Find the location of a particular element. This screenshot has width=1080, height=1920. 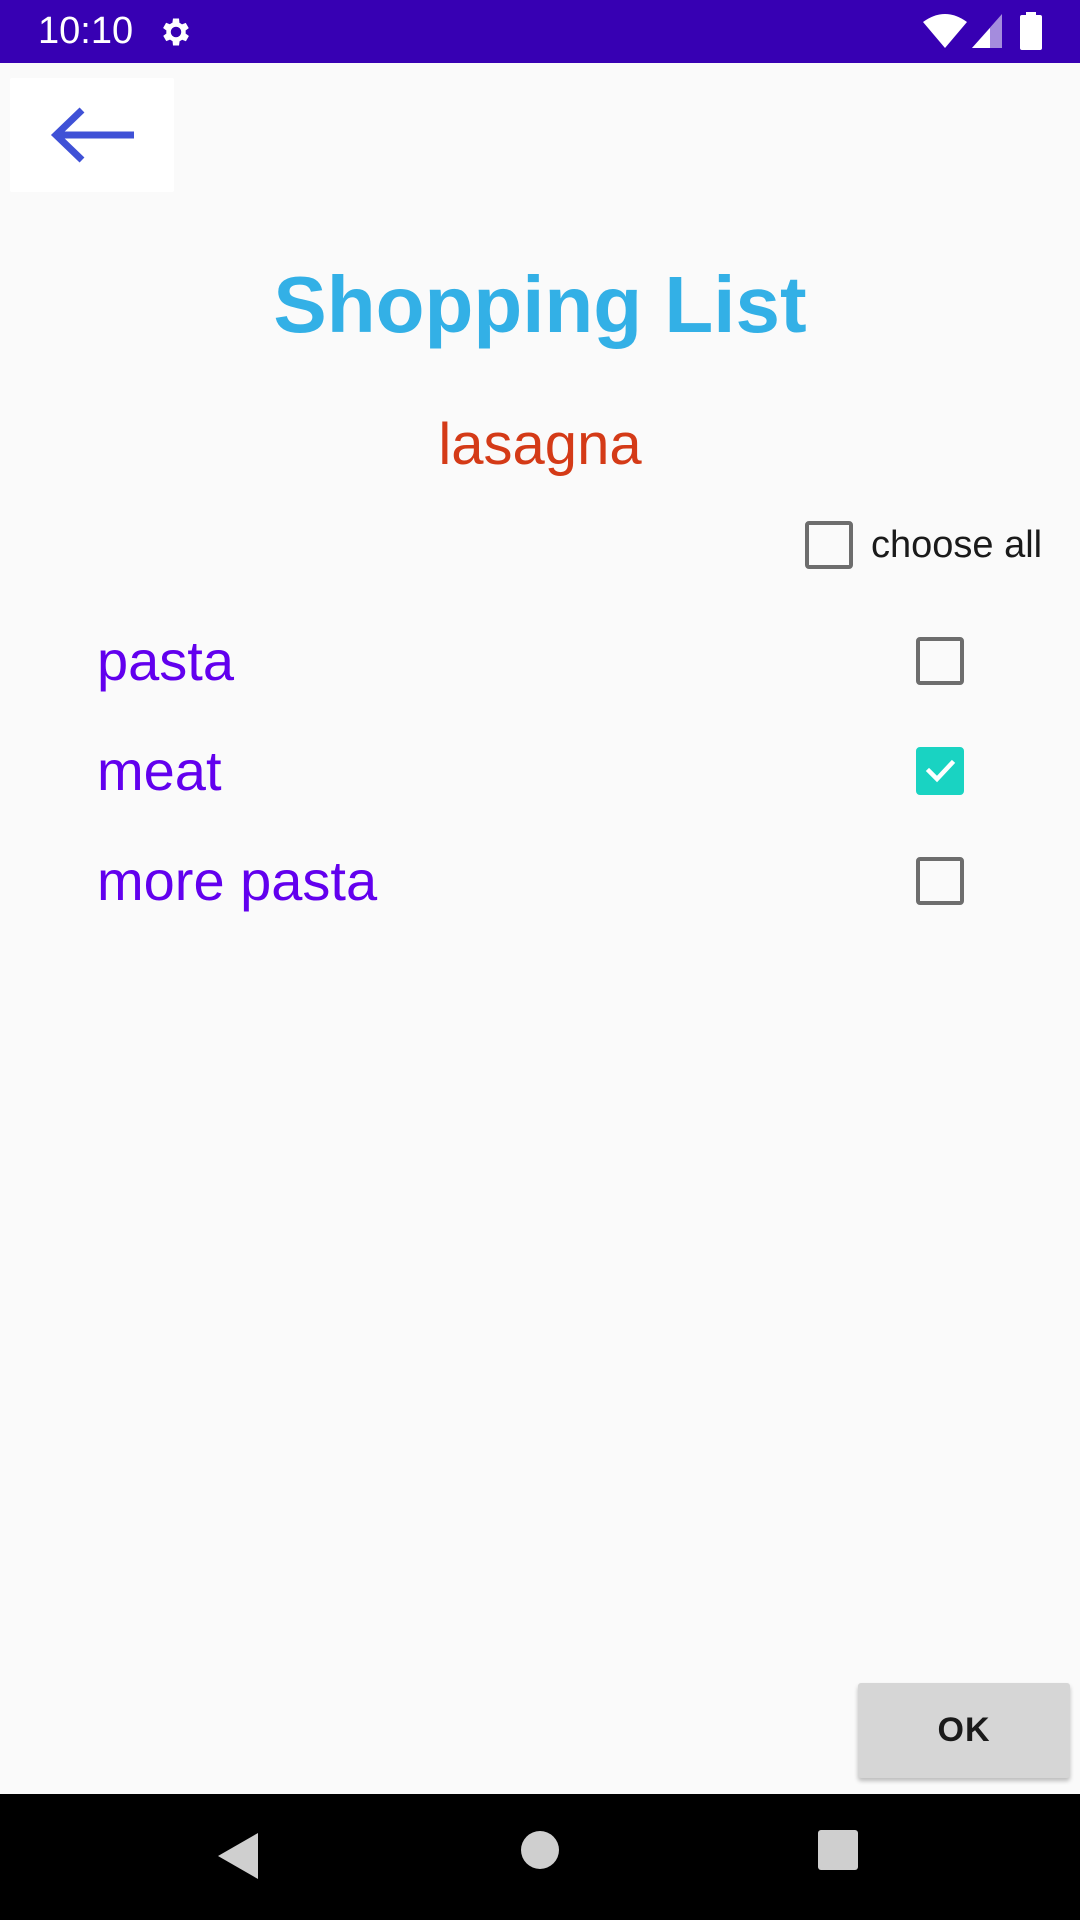

list-item: pasta is located at coordinates (540, 662).